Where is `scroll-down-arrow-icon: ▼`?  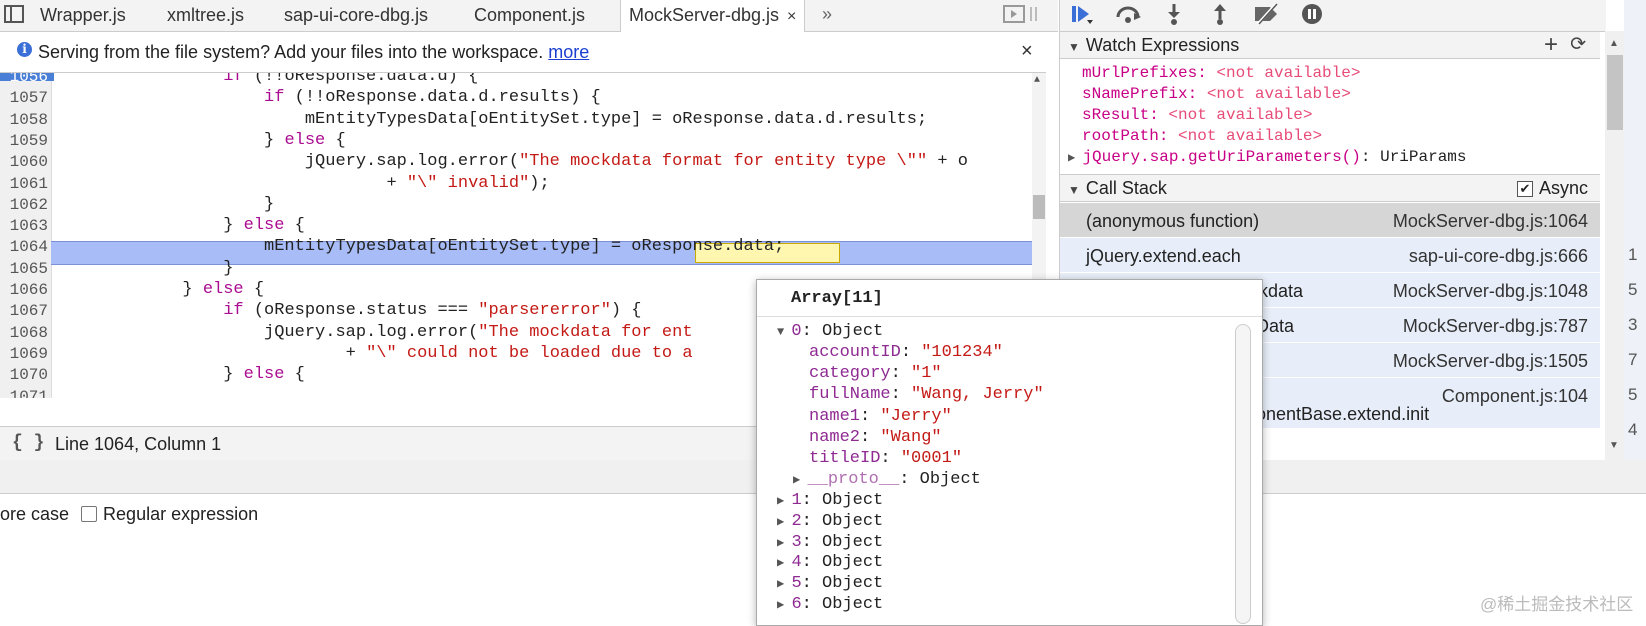 scroll-down-arrow-icon: ▼ is located at coordinates (1614, 445).